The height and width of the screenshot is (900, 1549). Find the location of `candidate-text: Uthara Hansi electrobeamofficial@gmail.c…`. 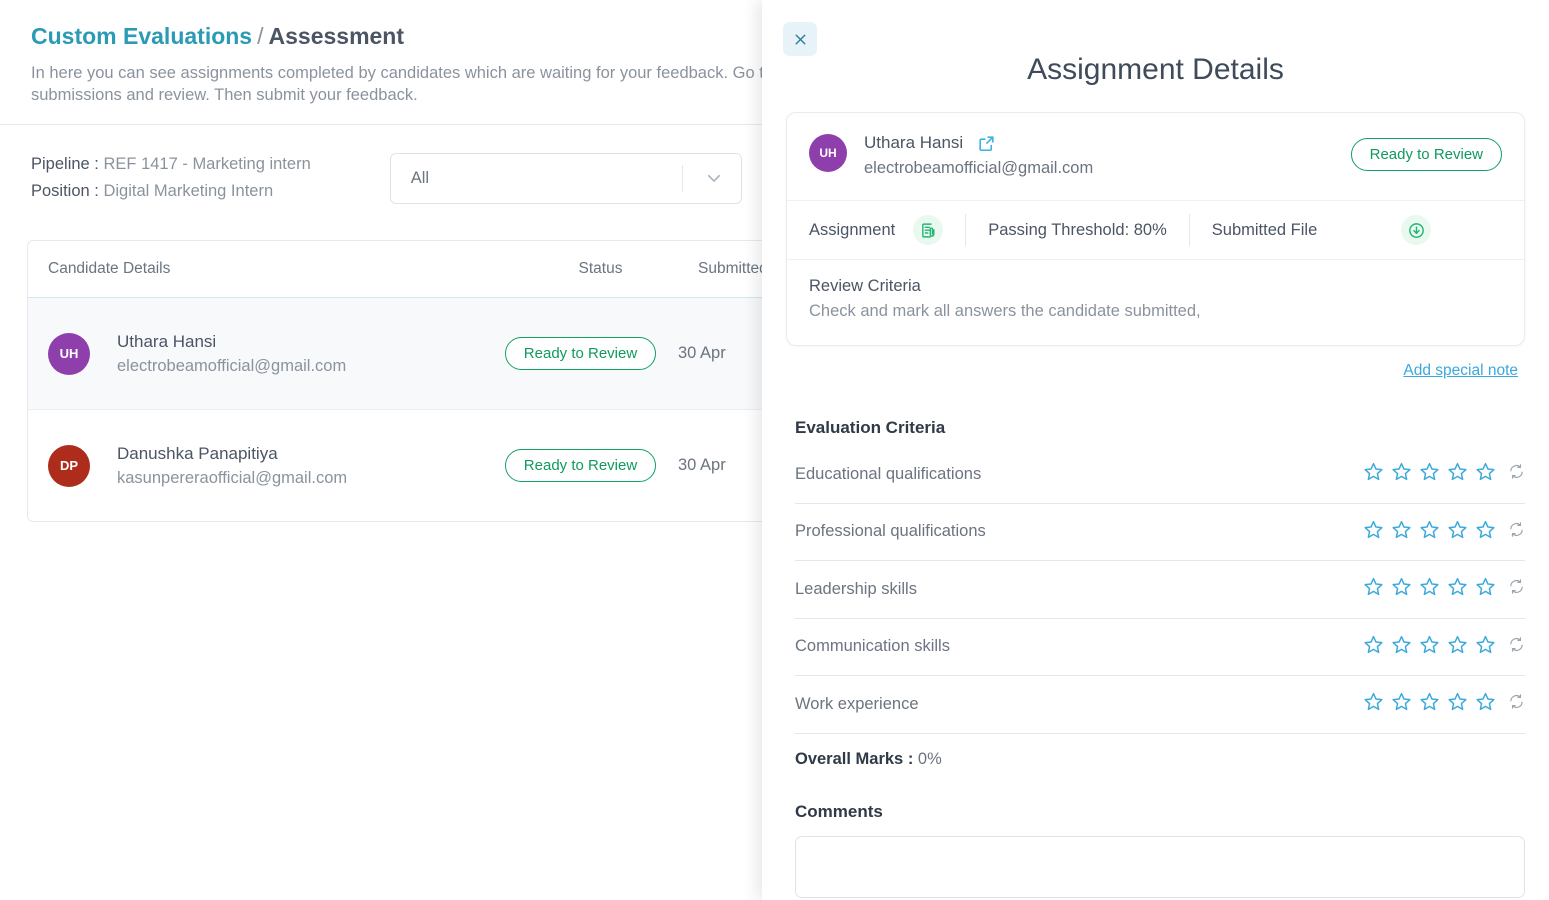

candidate-text: Uthara Hansi electrobeamofficial@gmail.c… is located at coordinates (231, 354).